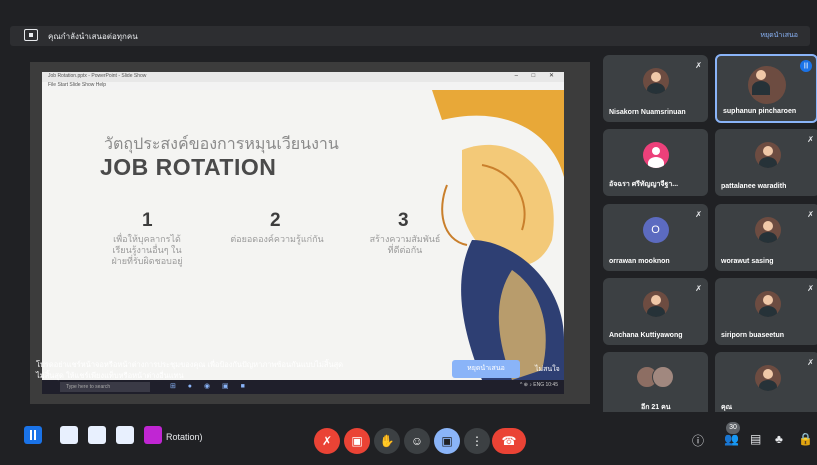 Image resolution: width=817 pixels, height=465 pixels. What do you see at coordinates (184, 437) in the screenshot?
I see `meeting-title: Rotation)` at bounding box center [184, 437].